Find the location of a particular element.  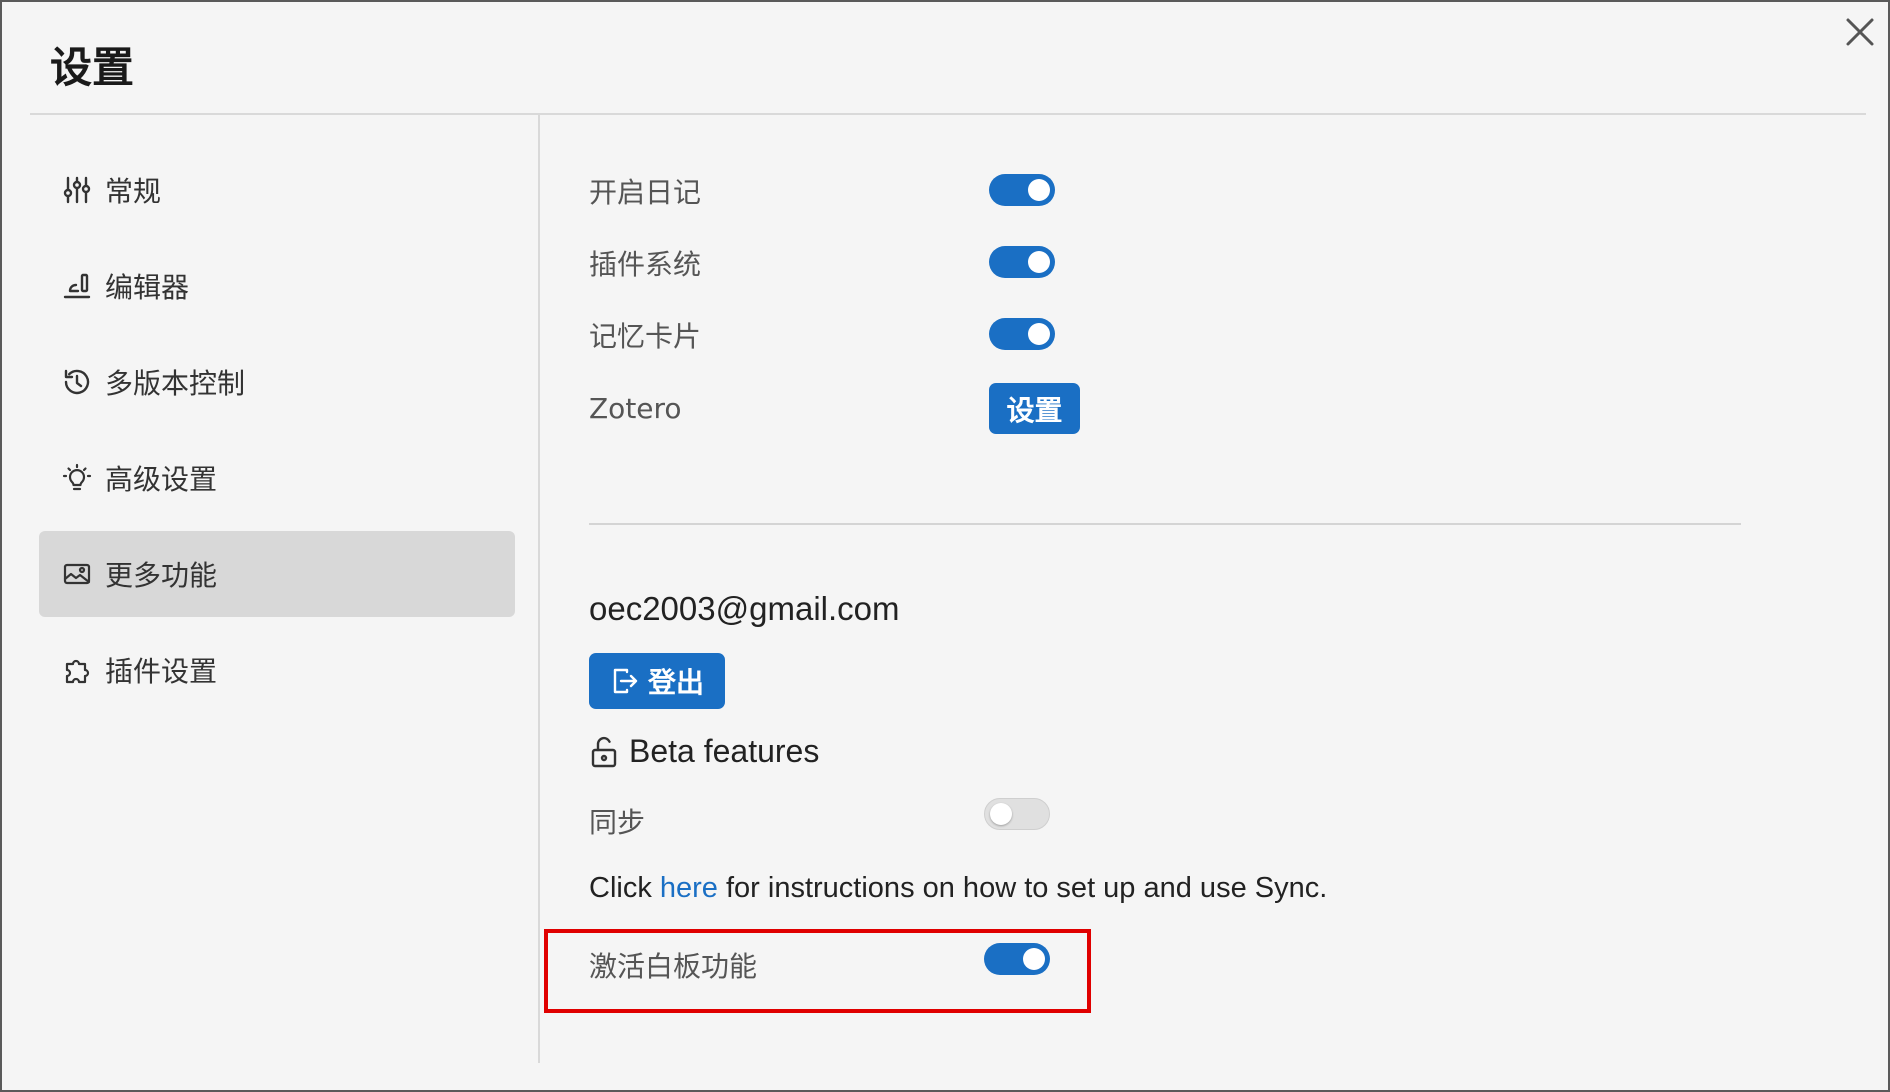

logout-label: 登出 is located at coordinates (675, 682).